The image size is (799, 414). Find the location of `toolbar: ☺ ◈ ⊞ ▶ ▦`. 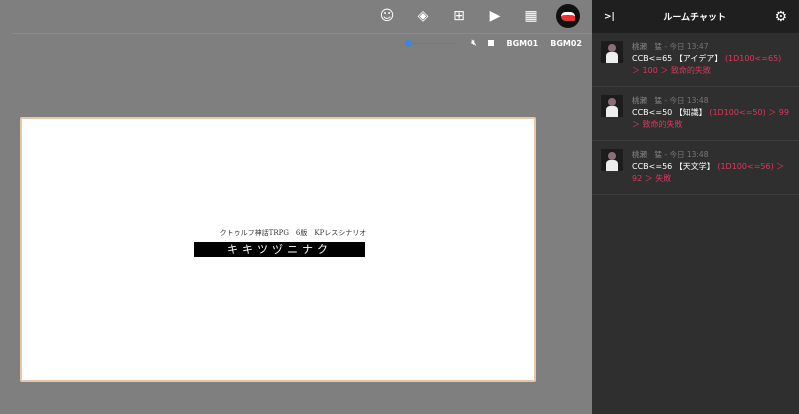

toolbar: ☺ ◈ ⊞ ▶ ▦ is located at coordinates (478, 16).